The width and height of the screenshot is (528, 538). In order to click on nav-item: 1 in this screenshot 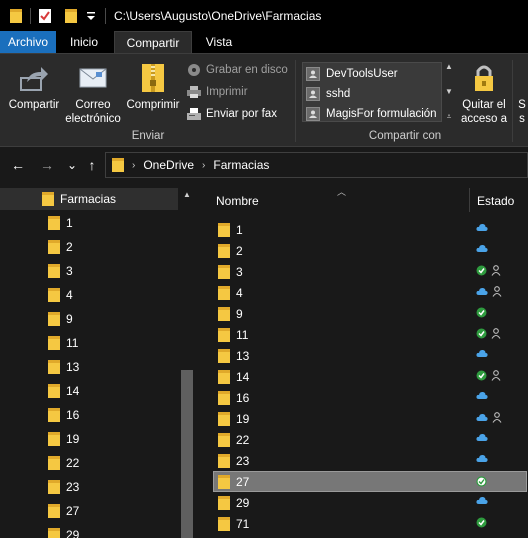, I will do `click(60, 223)`.